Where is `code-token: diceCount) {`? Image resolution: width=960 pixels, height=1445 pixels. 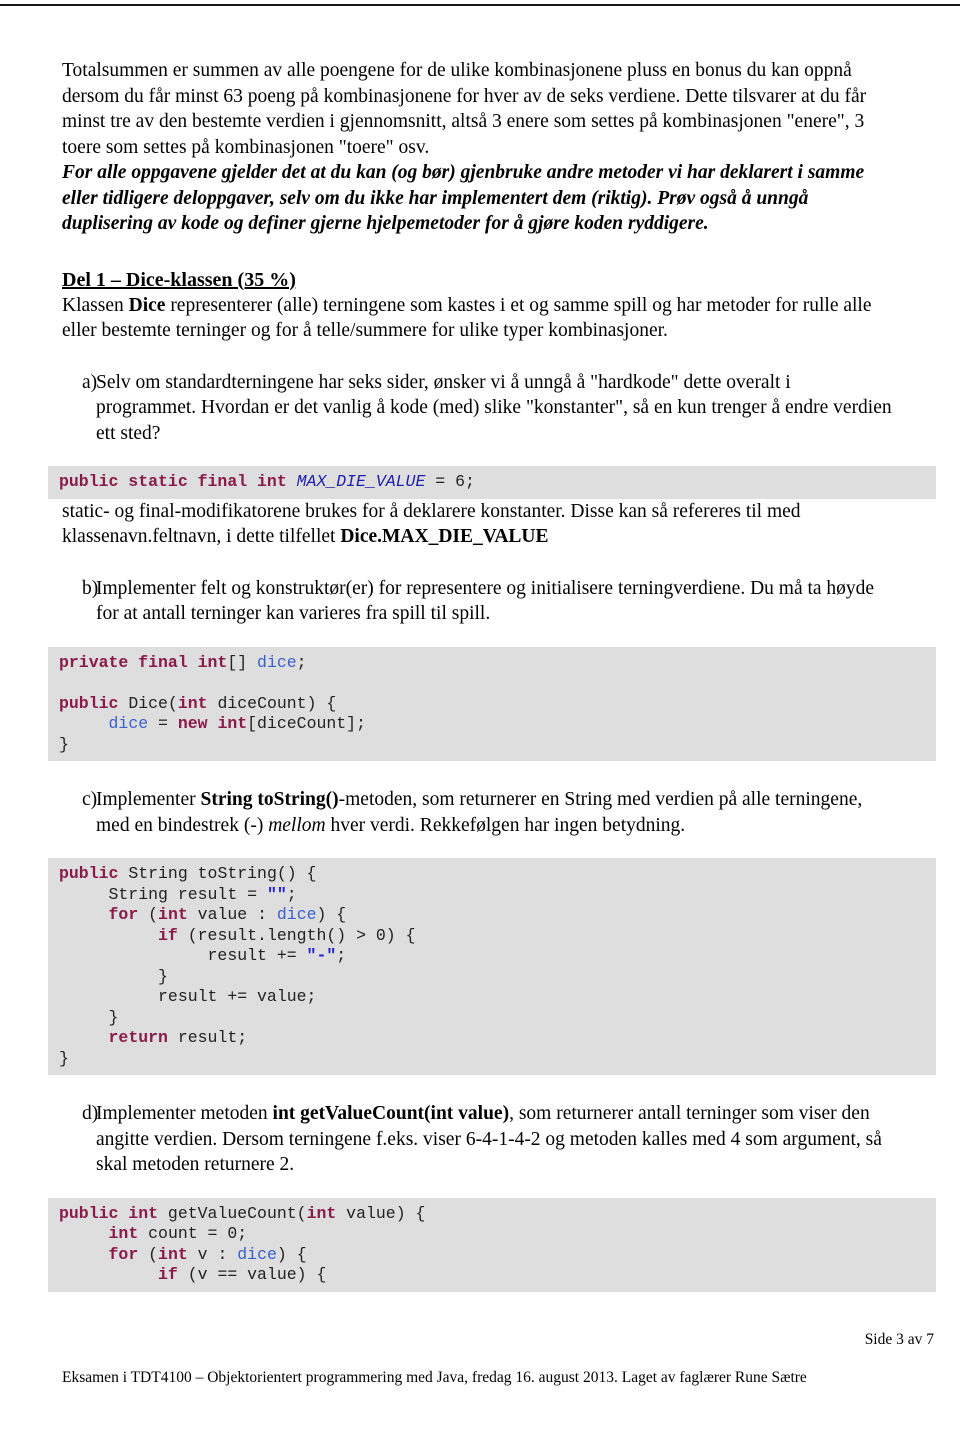 code-token: diceCount) { is located at coordinates (272, 703).